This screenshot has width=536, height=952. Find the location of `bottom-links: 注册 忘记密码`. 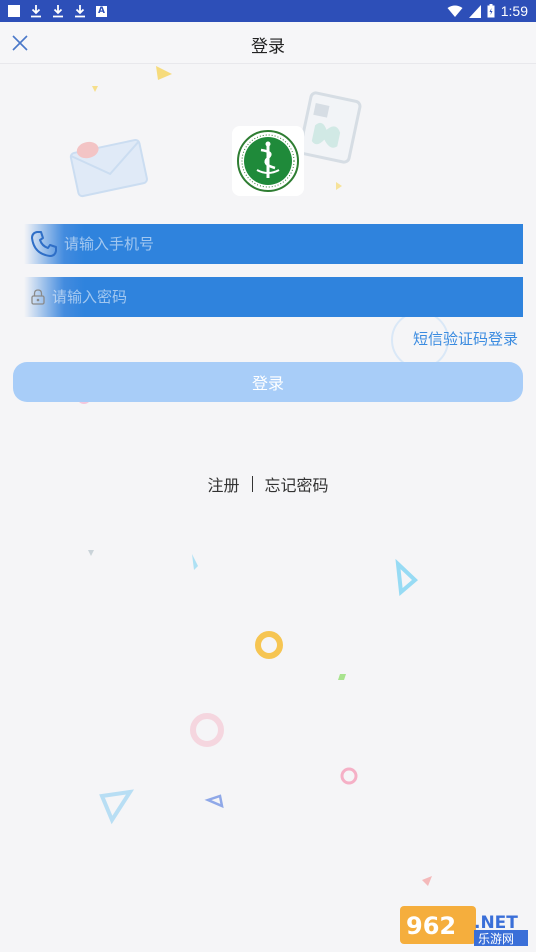

bottom-links: 注册 忘记密码 is located at coordinates (268, 484).